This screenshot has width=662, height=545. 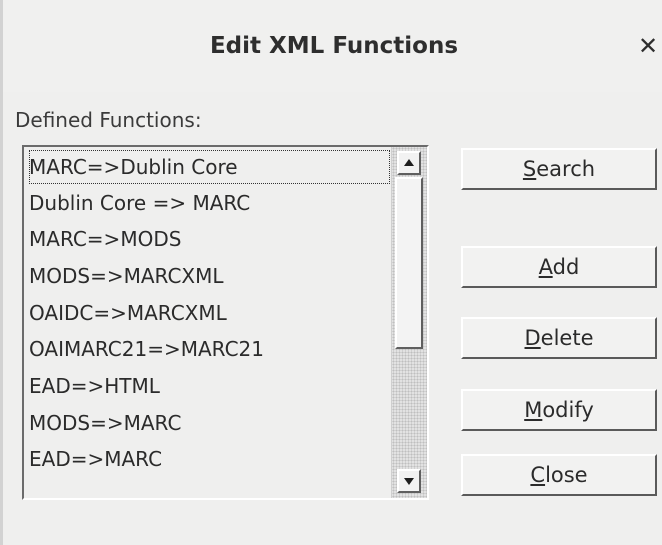 I want to click on close-button: Close, so click(x=559, y=475).